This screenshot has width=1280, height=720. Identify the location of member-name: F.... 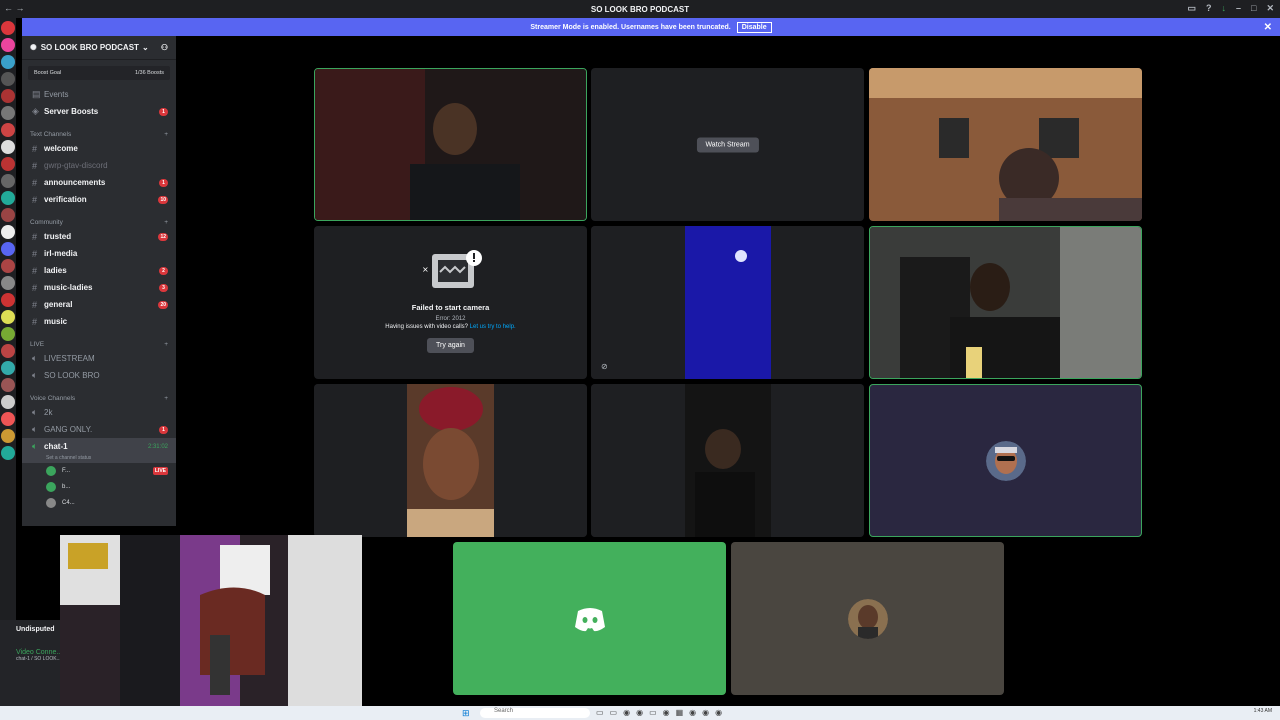
(66, 471).